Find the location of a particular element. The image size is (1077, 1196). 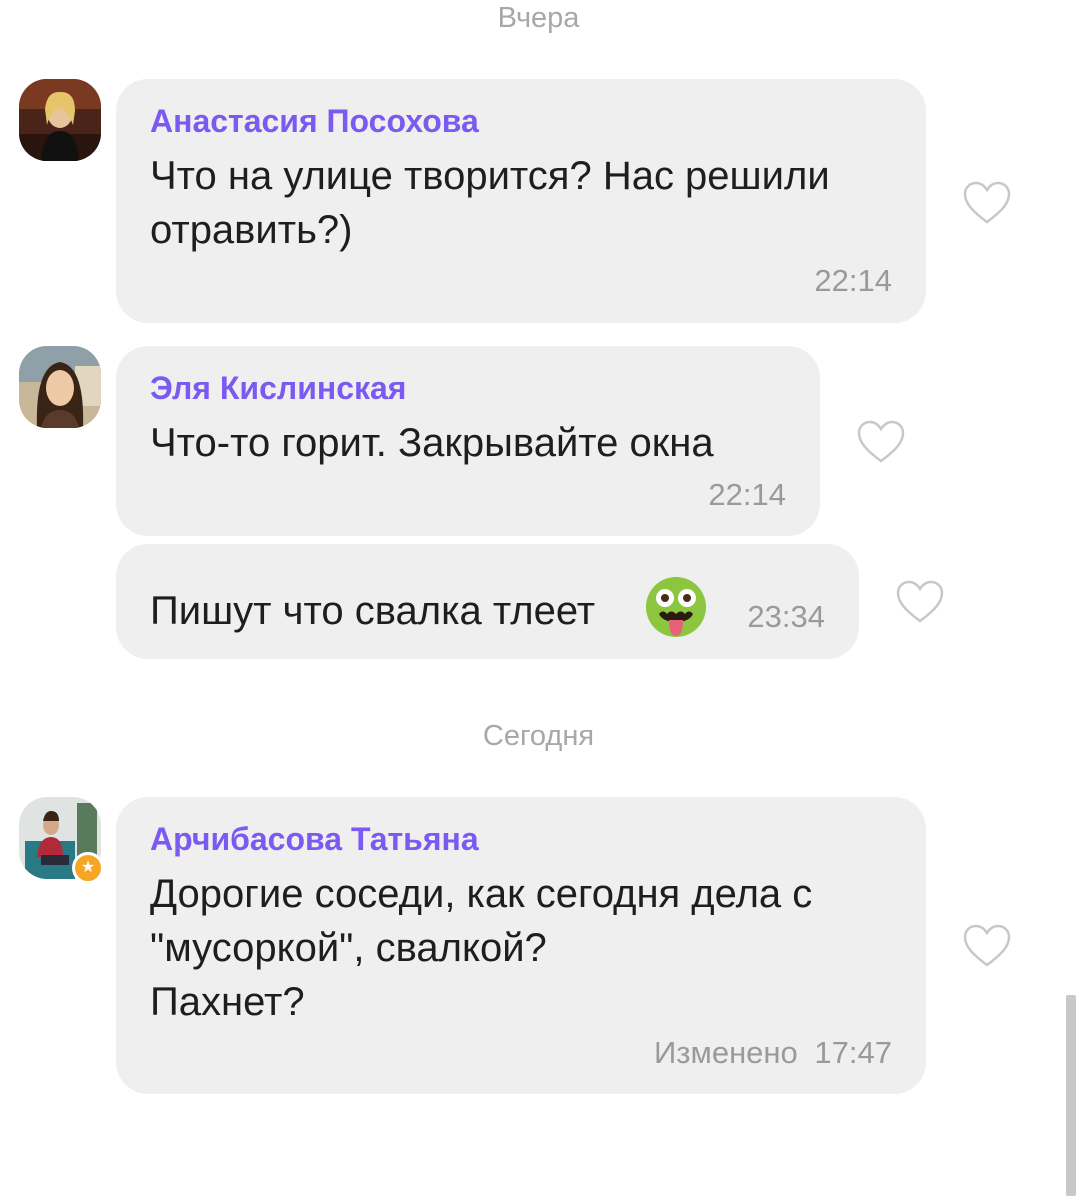

message-timestamp: Изменено 17:47 is located at coordinates (773, 1053).